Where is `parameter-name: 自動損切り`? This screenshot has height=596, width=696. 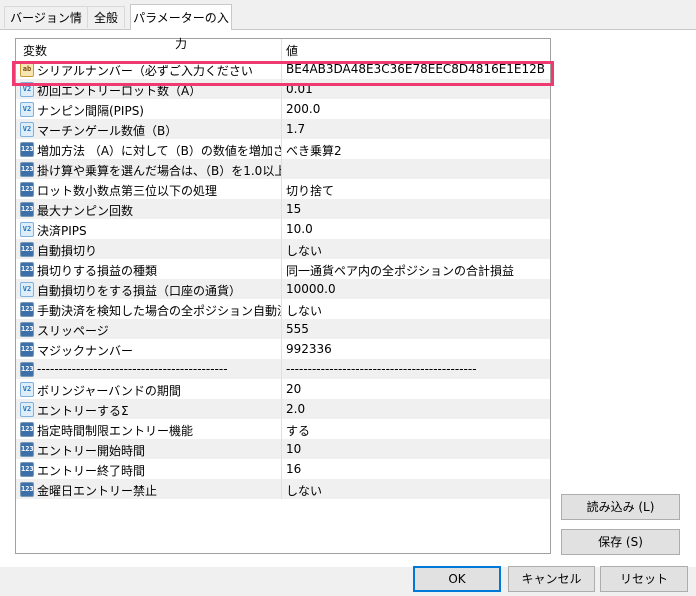 parameter-name: 自動損切り is located at coordinates (67, 251).